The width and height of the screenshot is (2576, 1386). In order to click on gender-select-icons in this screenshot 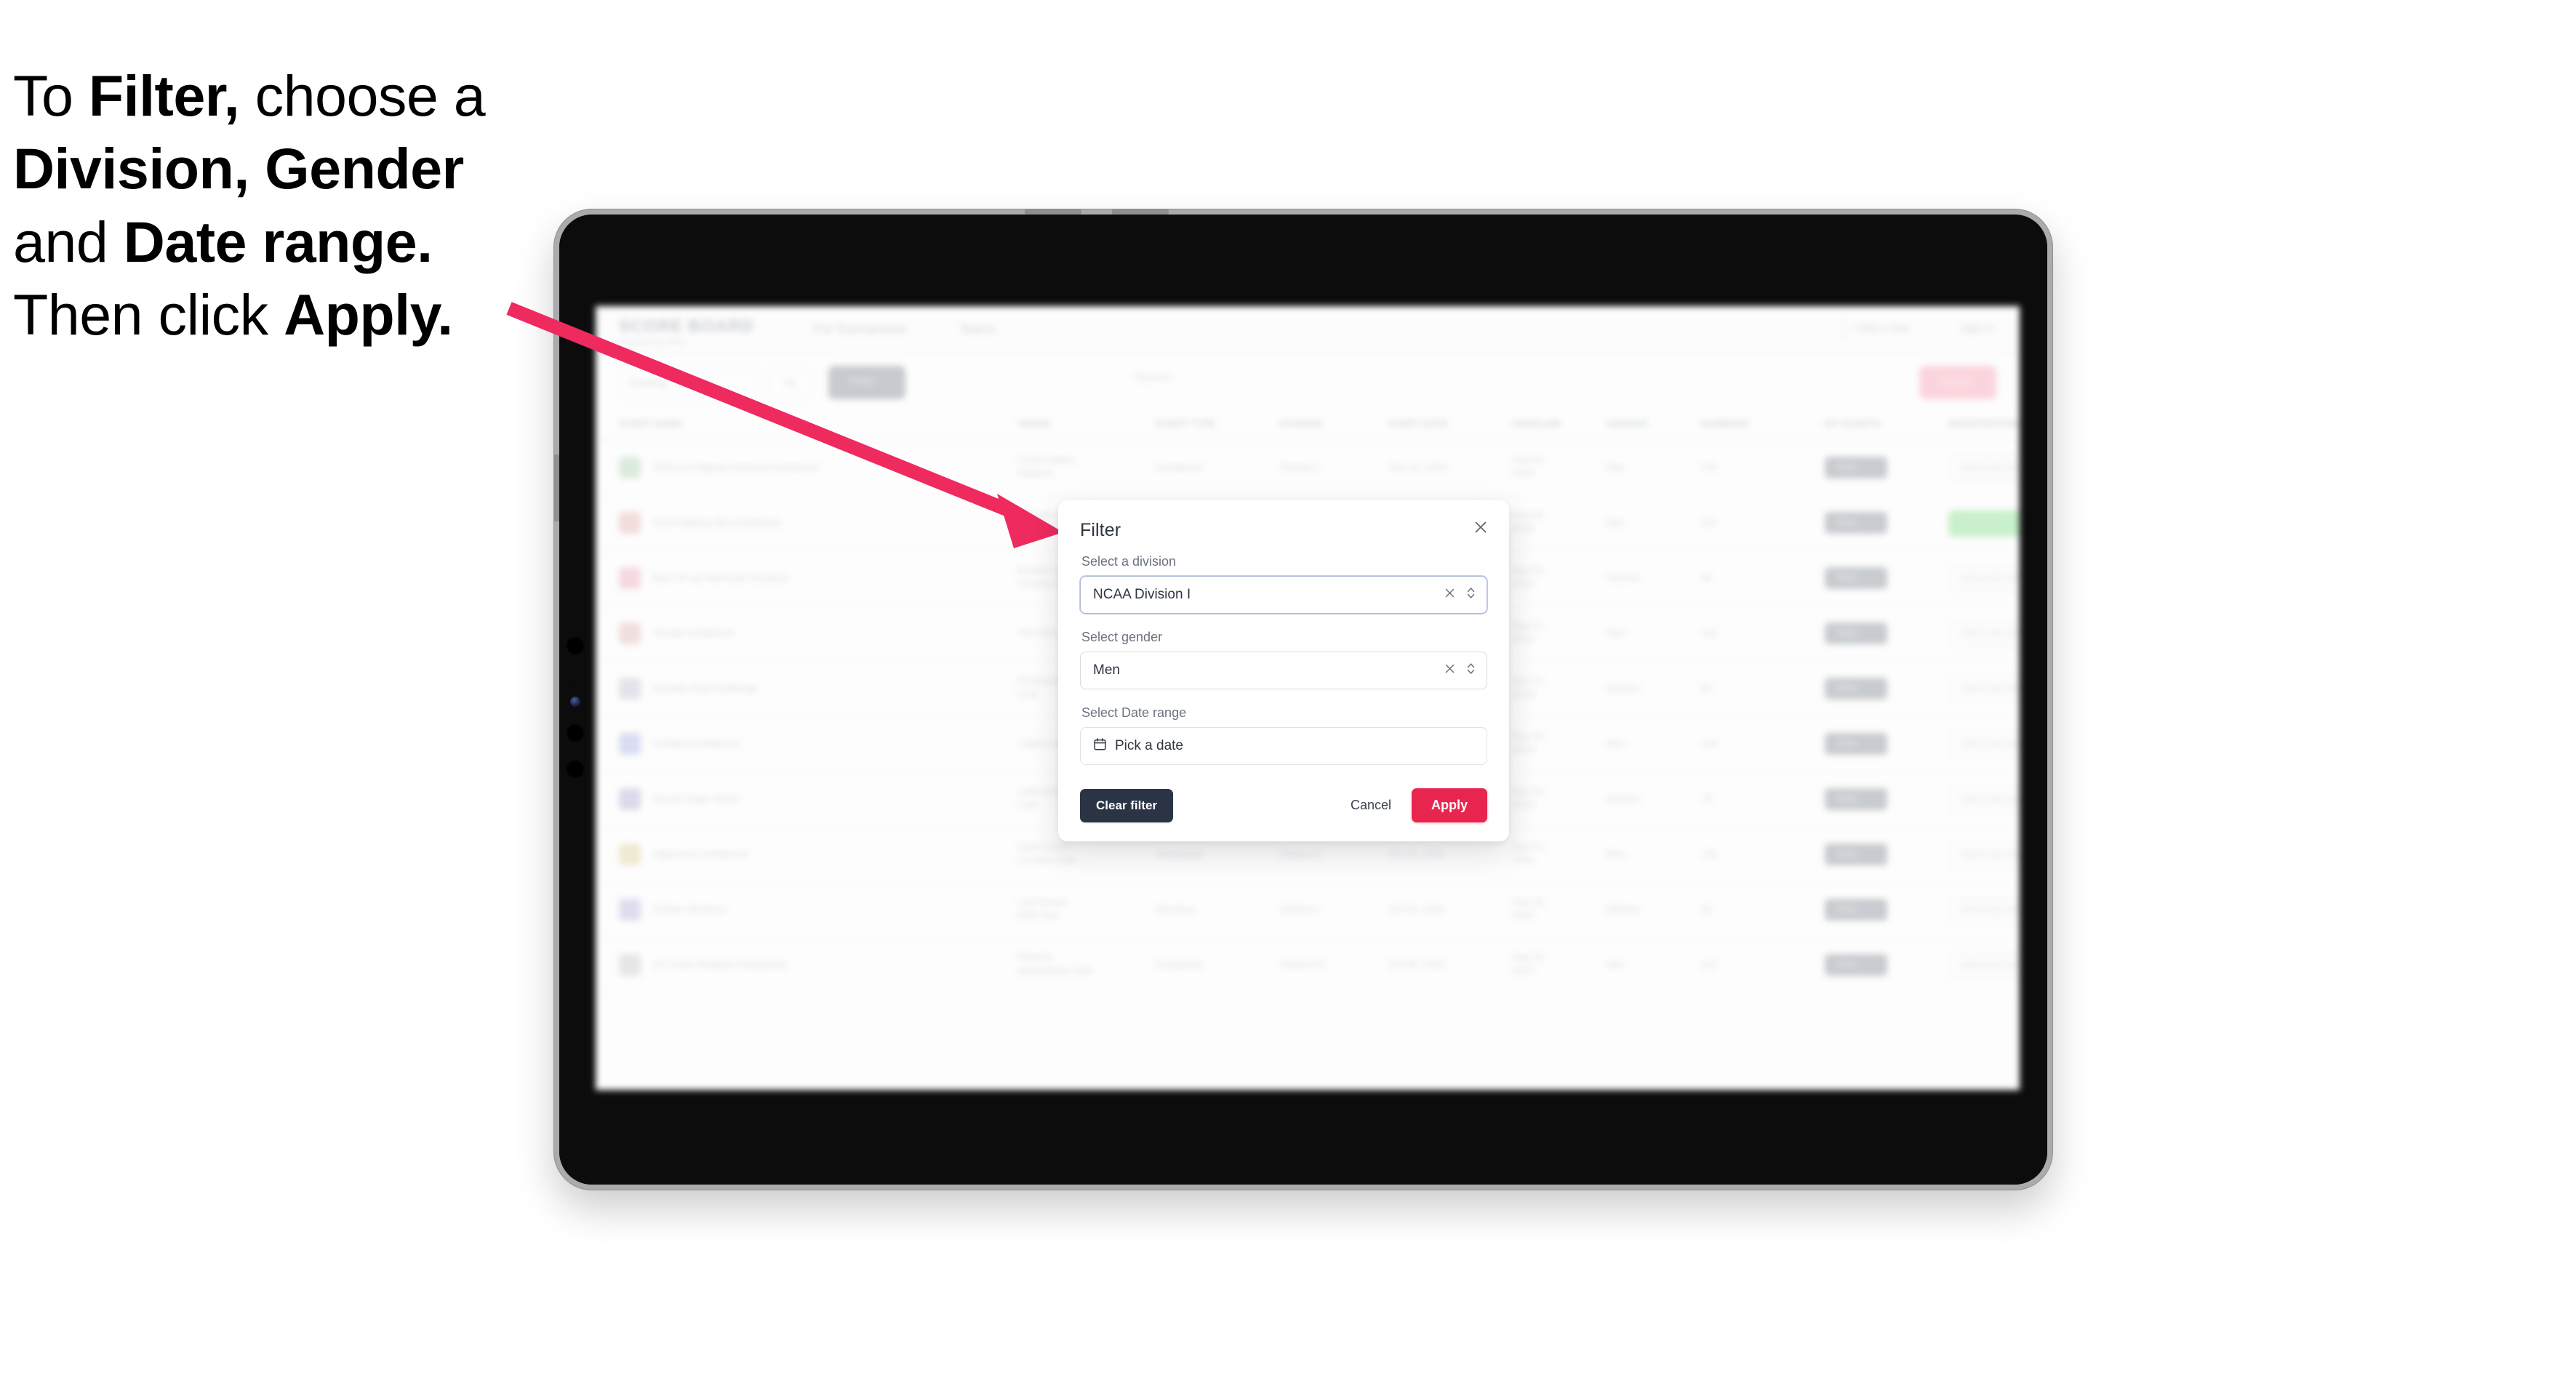, I will do `click(1460, 670)`.